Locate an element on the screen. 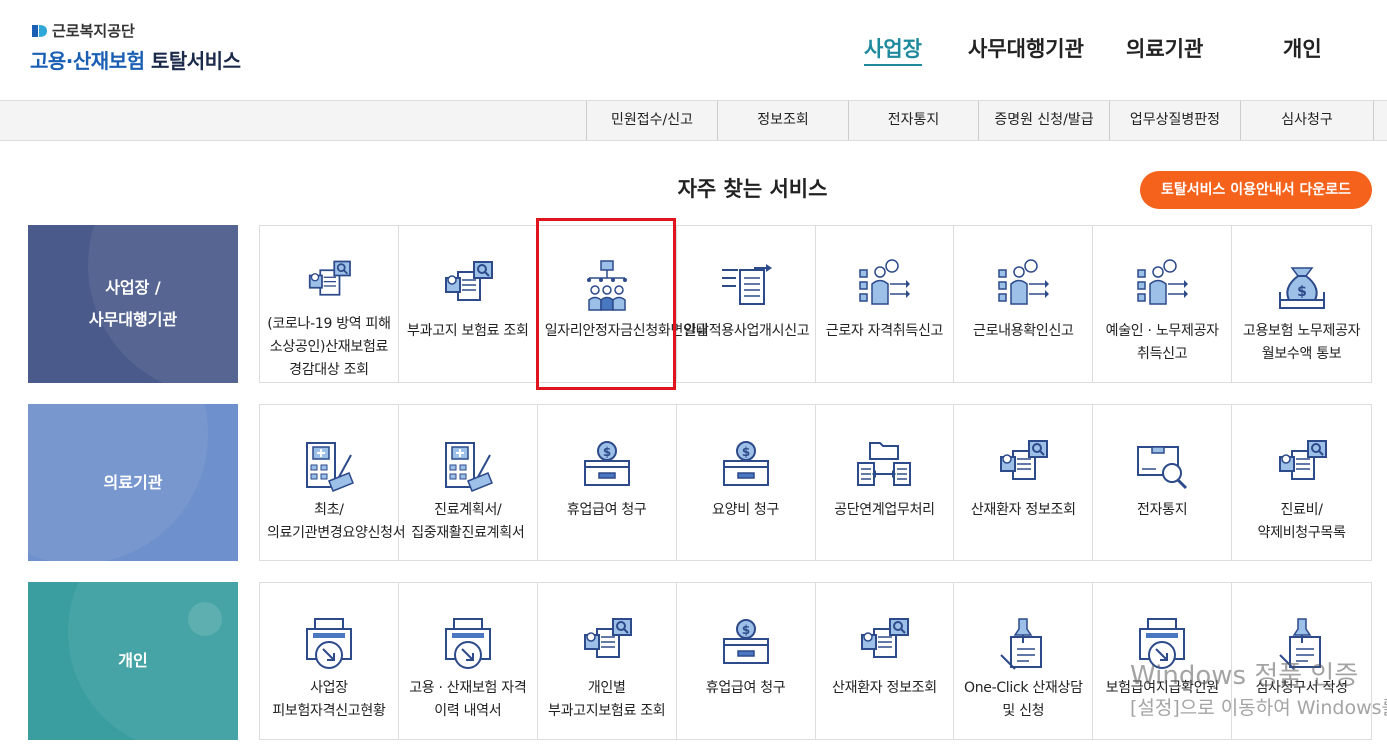 The height and width of the screenshot is (755, 1387). org-chart-people-icon is located at coordinates (606, 285).